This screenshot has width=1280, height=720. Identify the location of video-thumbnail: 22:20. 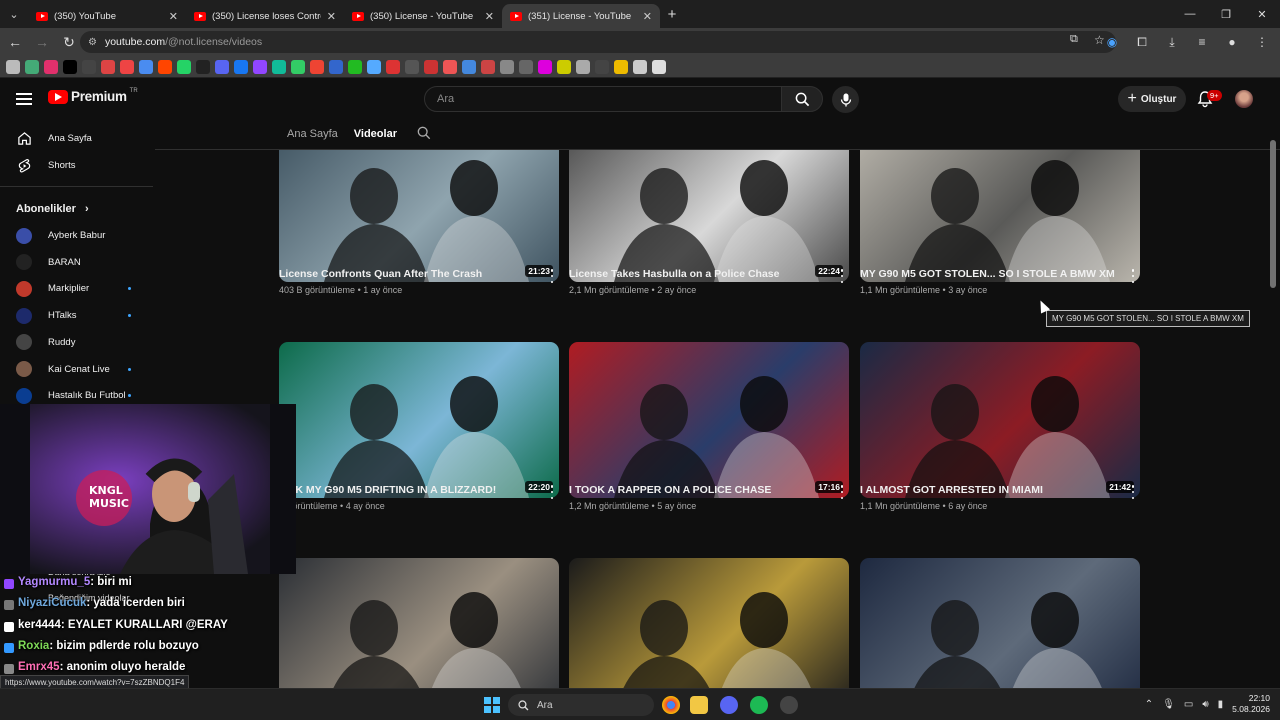
(419, 420).